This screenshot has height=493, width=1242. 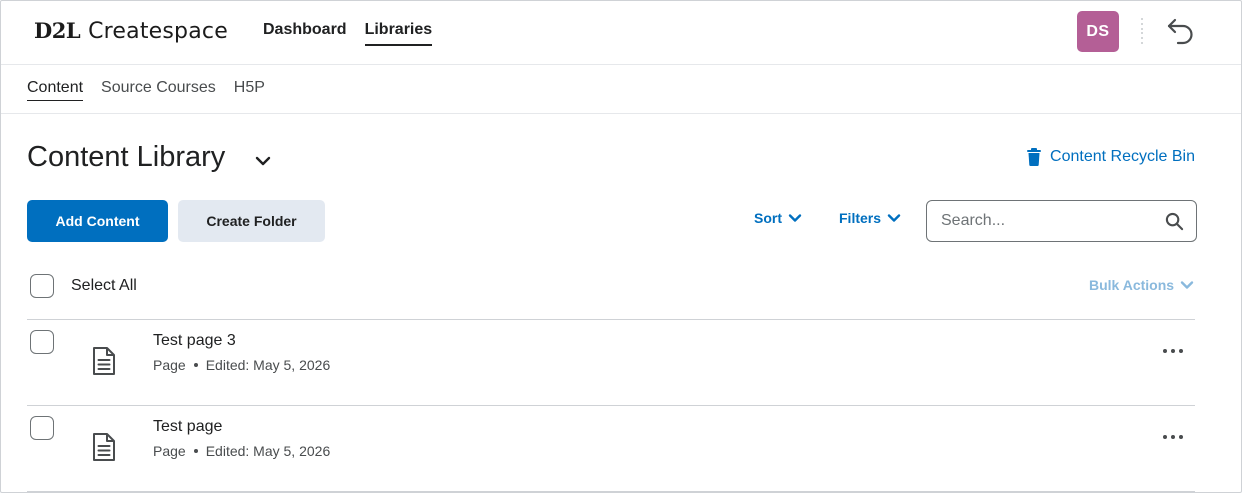 I want to click on item-title: Test page 3, so click(x=194, y=341).